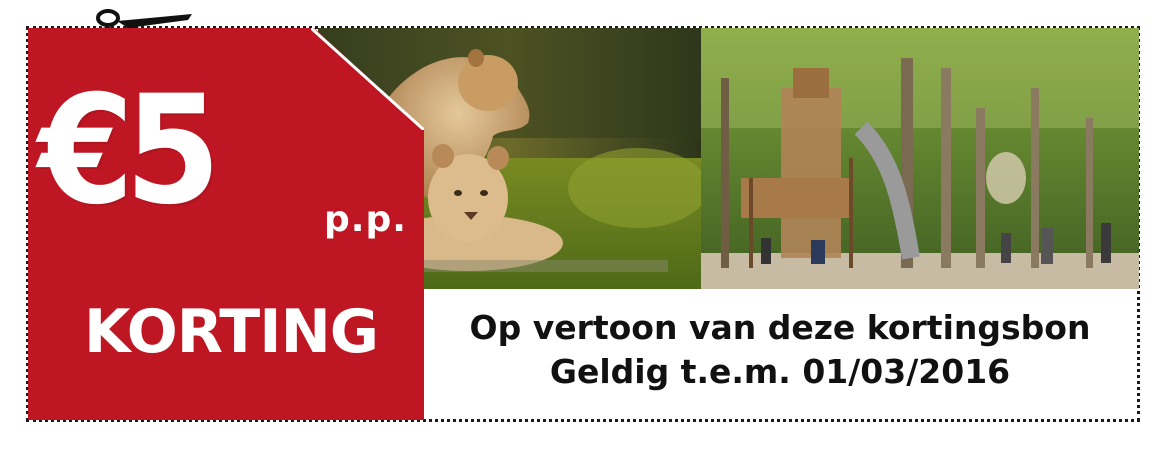 The height and width of the screenshot is (449, 1168). What do you see at coordinates (367, 79) in the screenshot?
I see `panel-edge` at bounding box center [367, 79].